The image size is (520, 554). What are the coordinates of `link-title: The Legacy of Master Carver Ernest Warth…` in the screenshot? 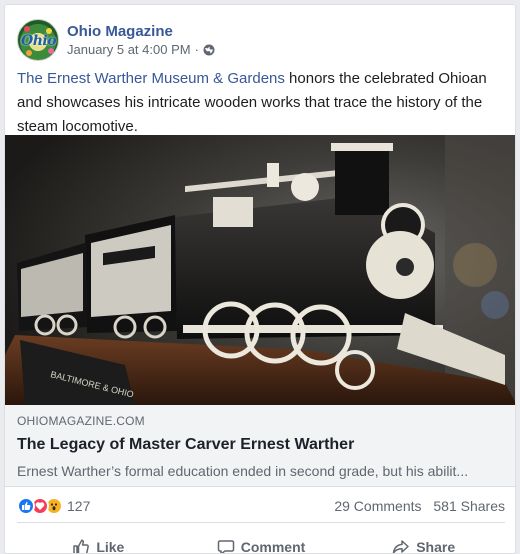 It's located at (261, 445).